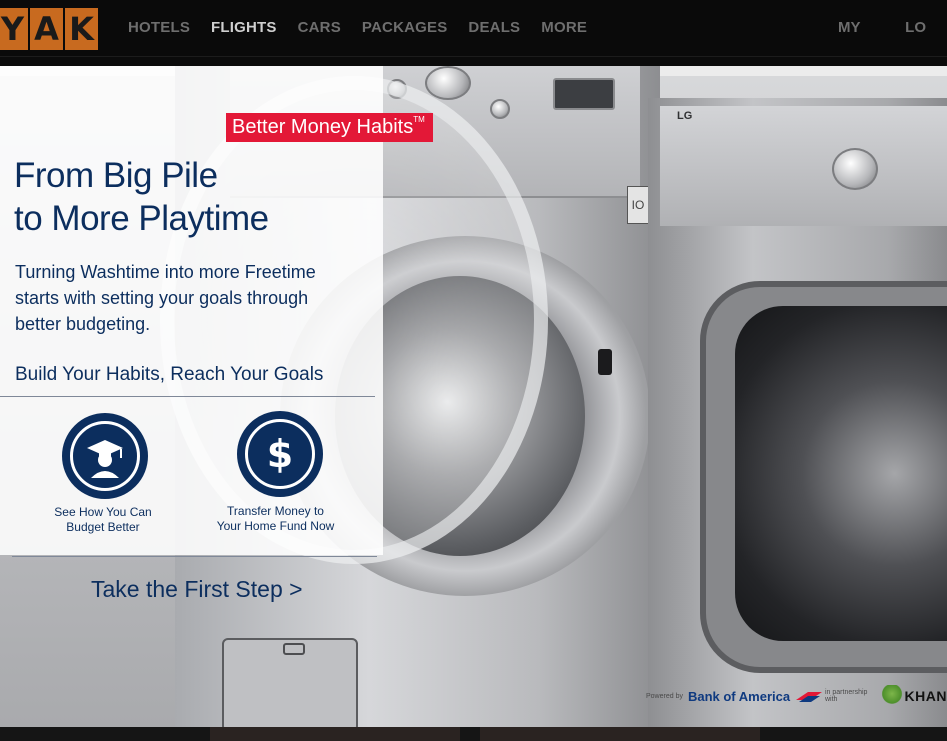 The image size is (947, 741). Describe the element at coordinates (638, 205) in the screenshot. I see `washer-io-badge: IO` at that location.